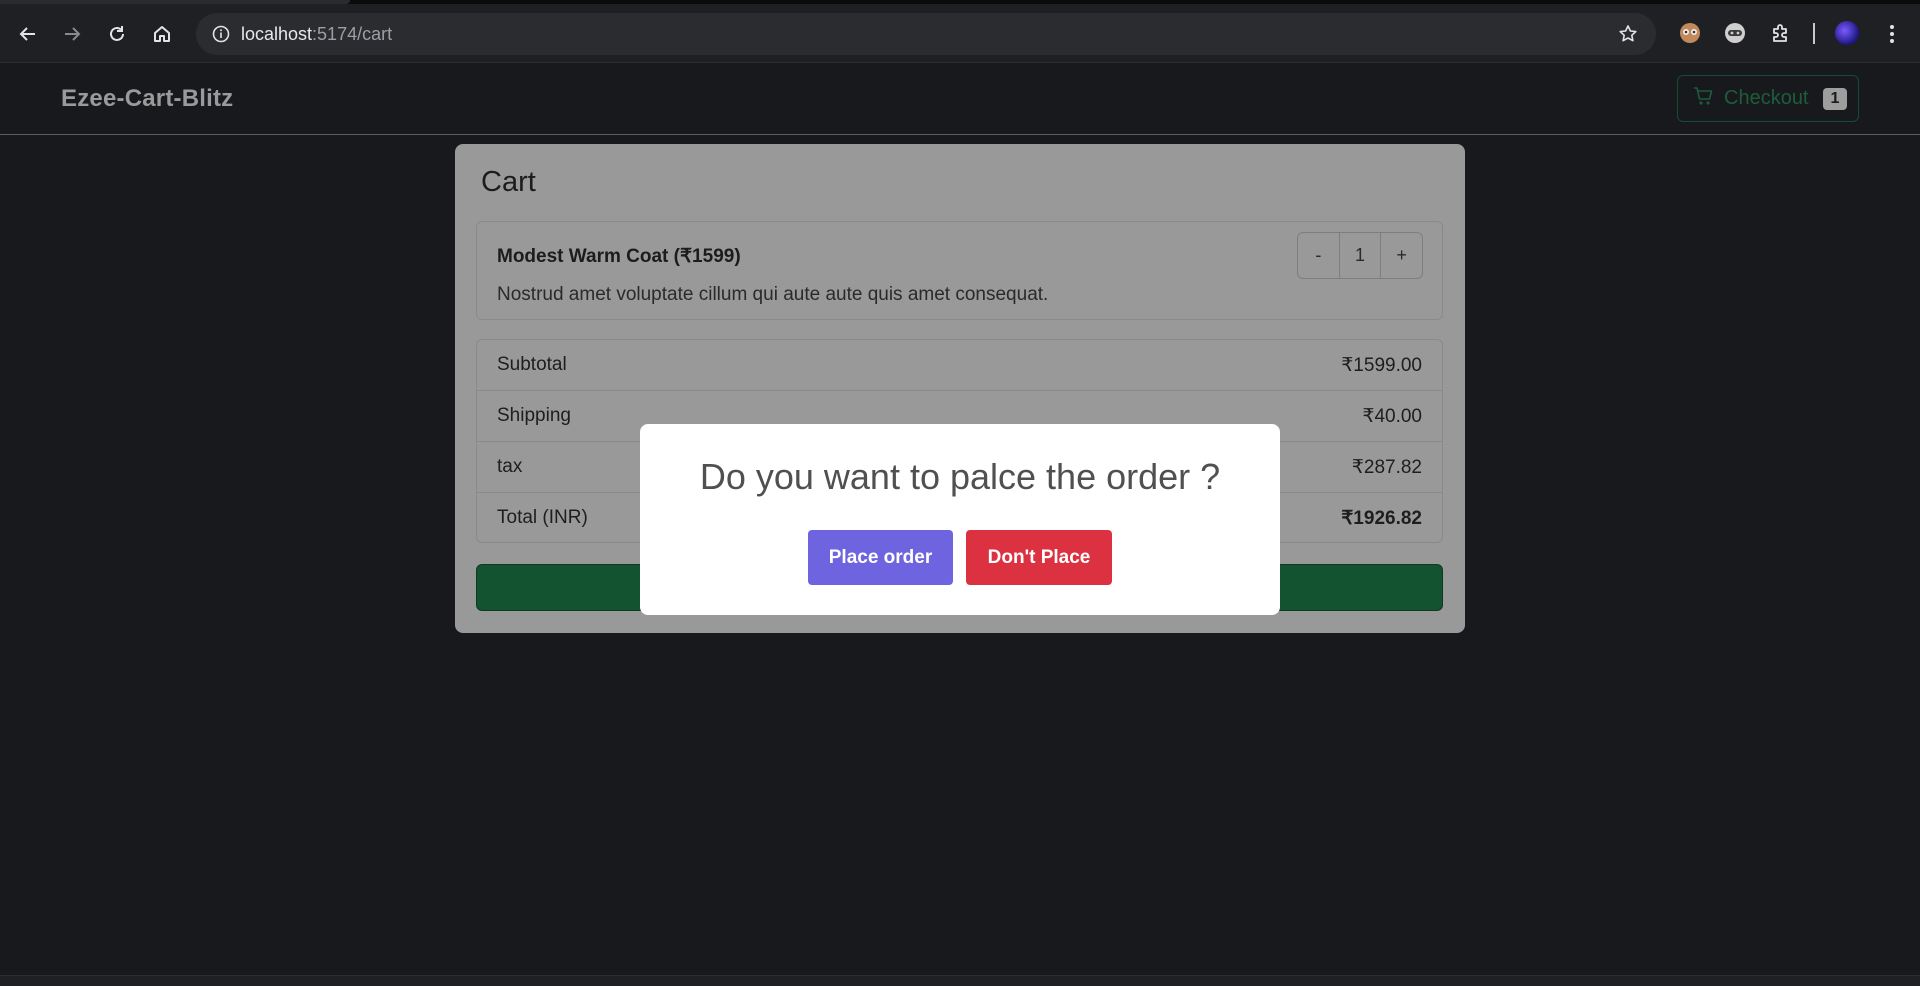 The image size is (1920, 986). I want to click on browser-toolbar: localhost:5174/cart, so click(960, 31).